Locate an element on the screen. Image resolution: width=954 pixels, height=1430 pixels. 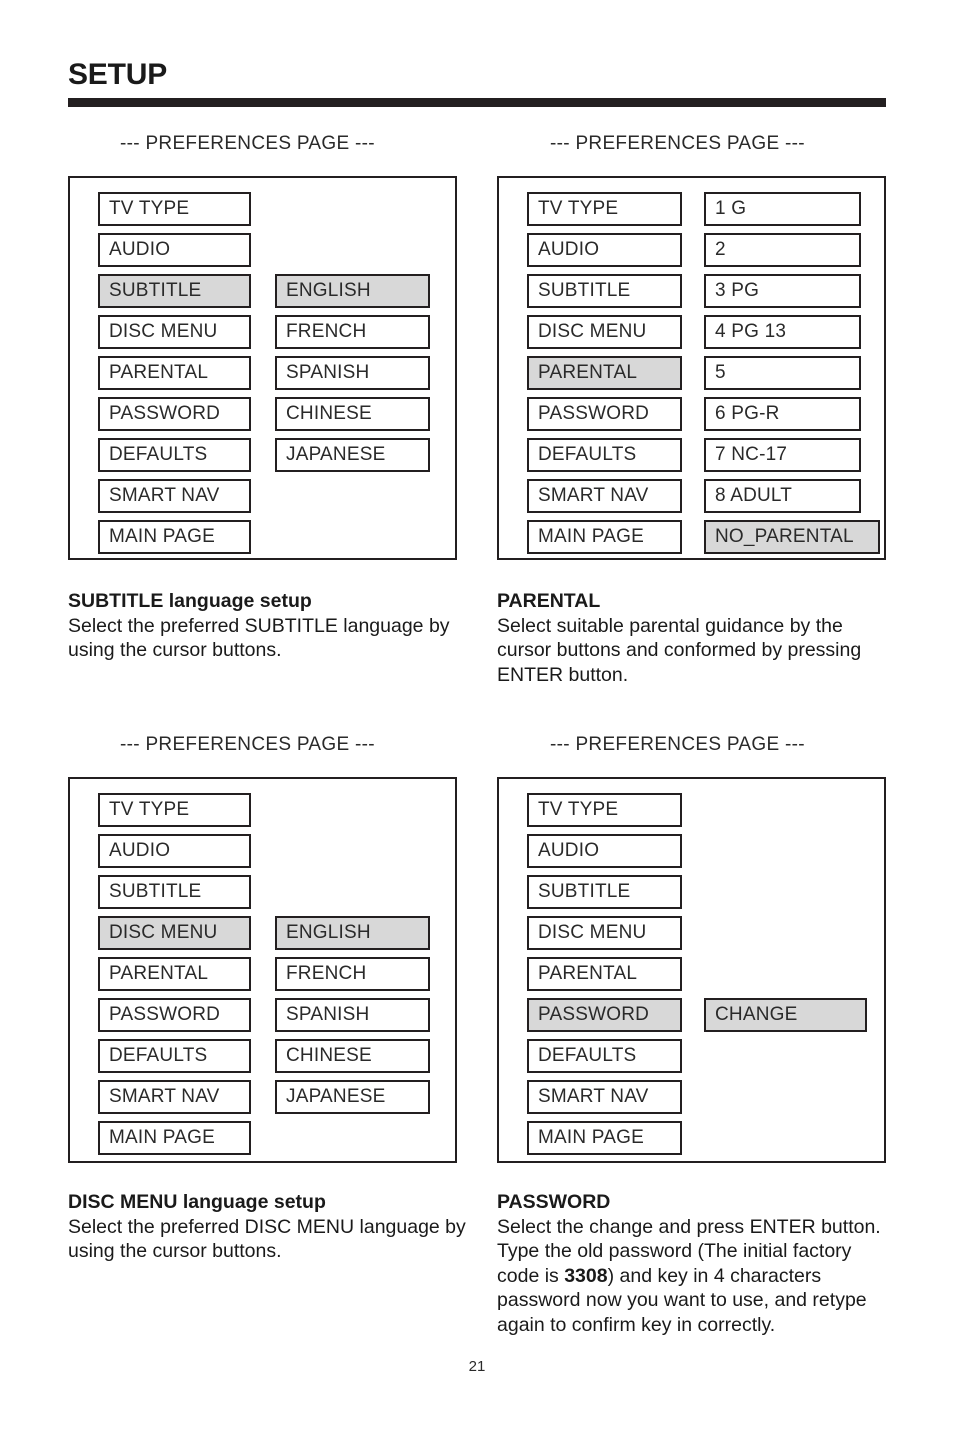
description-password-factory-code: 3308 is located at coordinates (586, 1275).